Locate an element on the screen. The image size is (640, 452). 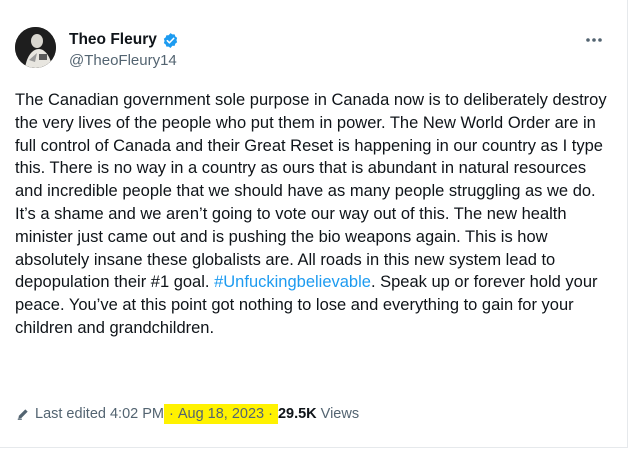
views-count: 29.5K is located at coordinates (297, 414).